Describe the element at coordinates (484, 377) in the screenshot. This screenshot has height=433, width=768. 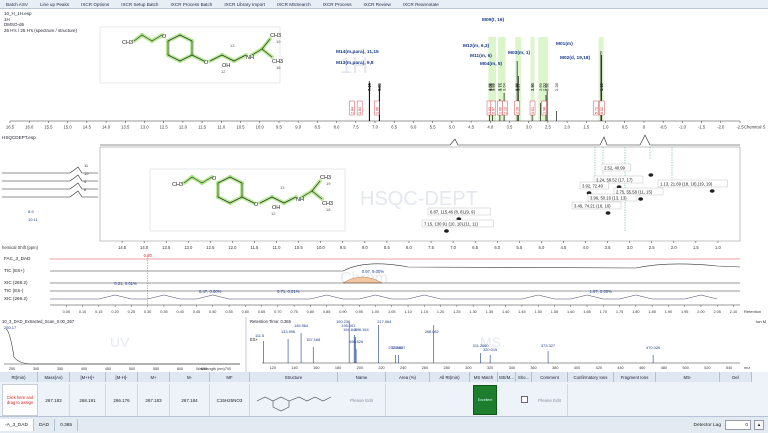
I see `table-header-11: MS Match` at that location.